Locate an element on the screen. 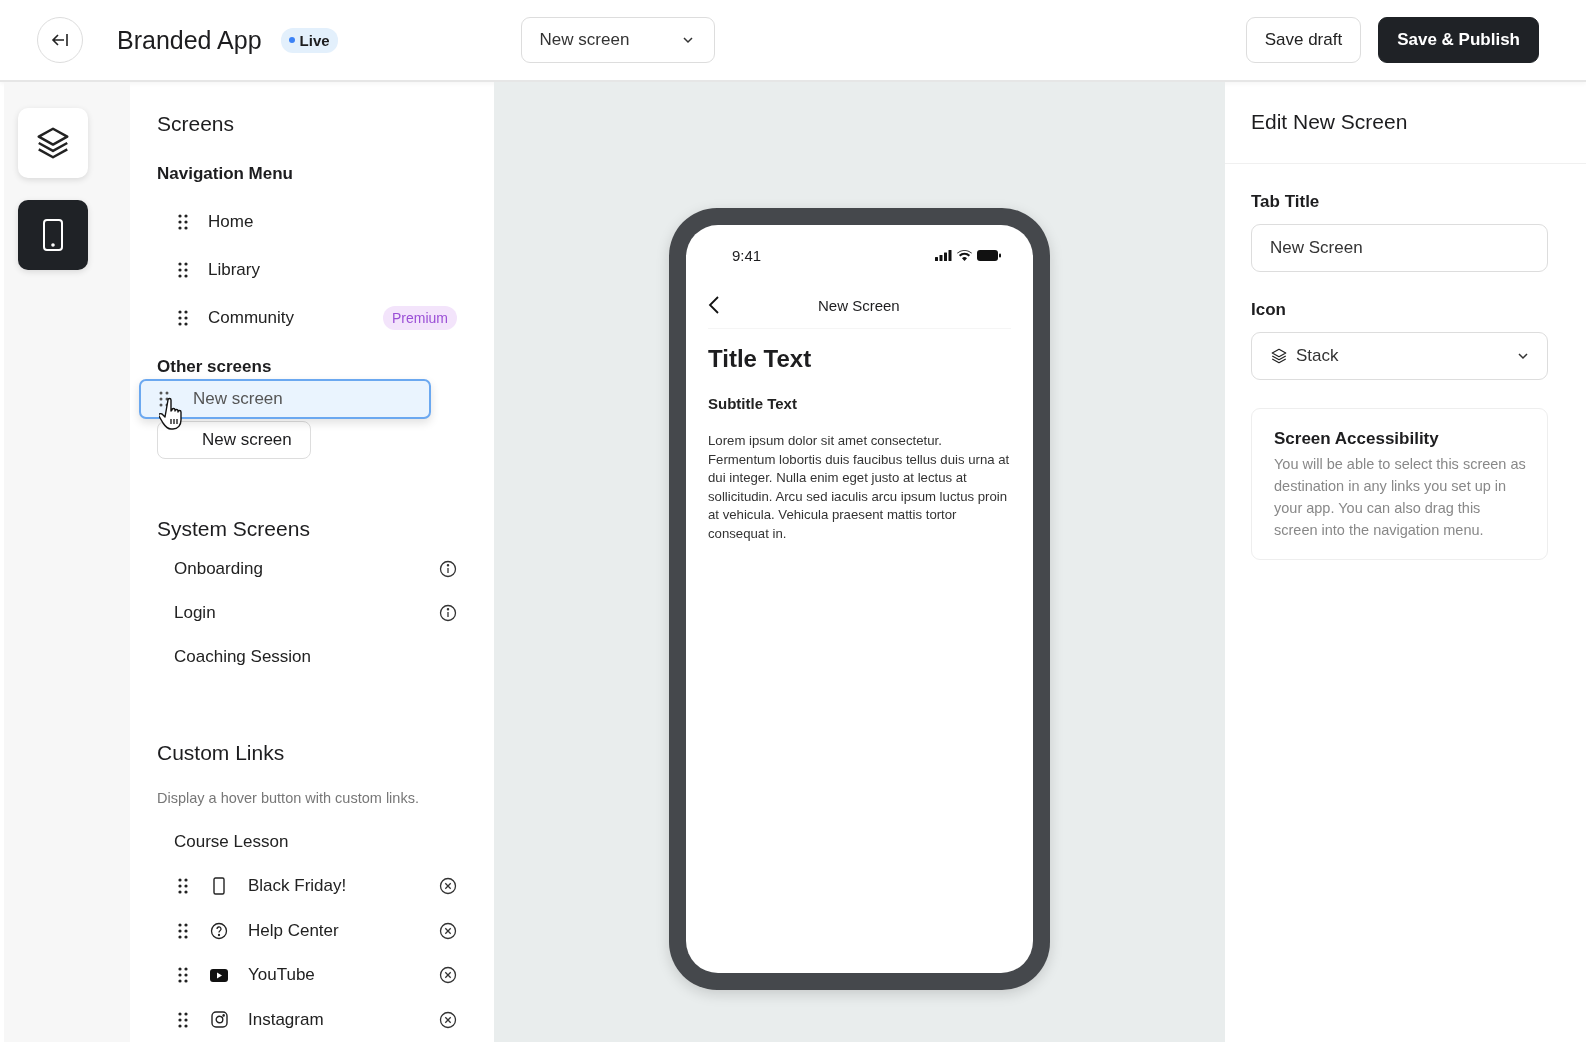  system-screen-item: Onboarding is located at coordinates (218, 569).